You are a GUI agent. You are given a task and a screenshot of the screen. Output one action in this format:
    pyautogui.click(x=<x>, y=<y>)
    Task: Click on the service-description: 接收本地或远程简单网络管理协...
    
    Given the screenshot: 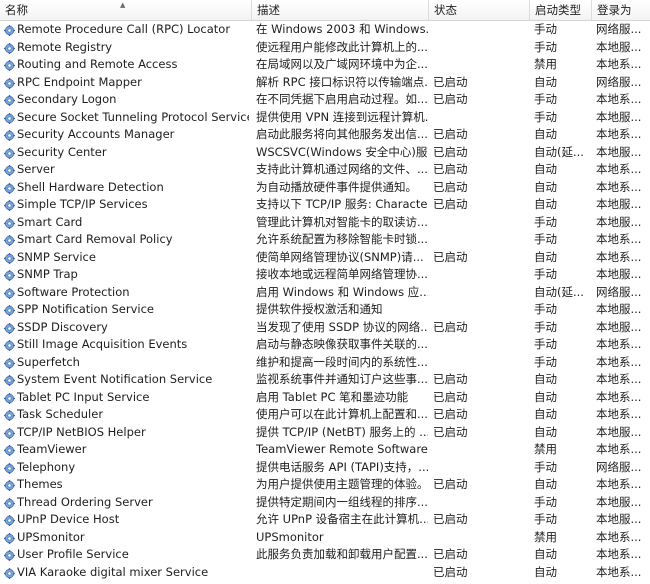 What is the action you would take?
    pyautogui.click(x=342, y=274)
    